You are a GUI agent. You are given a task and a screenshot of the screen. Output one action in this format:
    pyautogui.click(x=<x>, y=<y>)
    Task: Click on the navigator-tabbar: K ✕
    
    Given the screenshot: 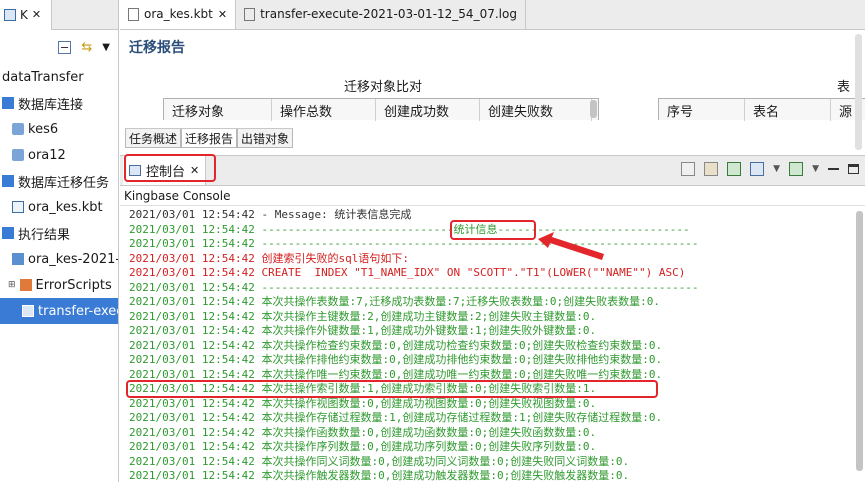 What is the action you would take?
    pyautogui.click(x=59, y=15)
    